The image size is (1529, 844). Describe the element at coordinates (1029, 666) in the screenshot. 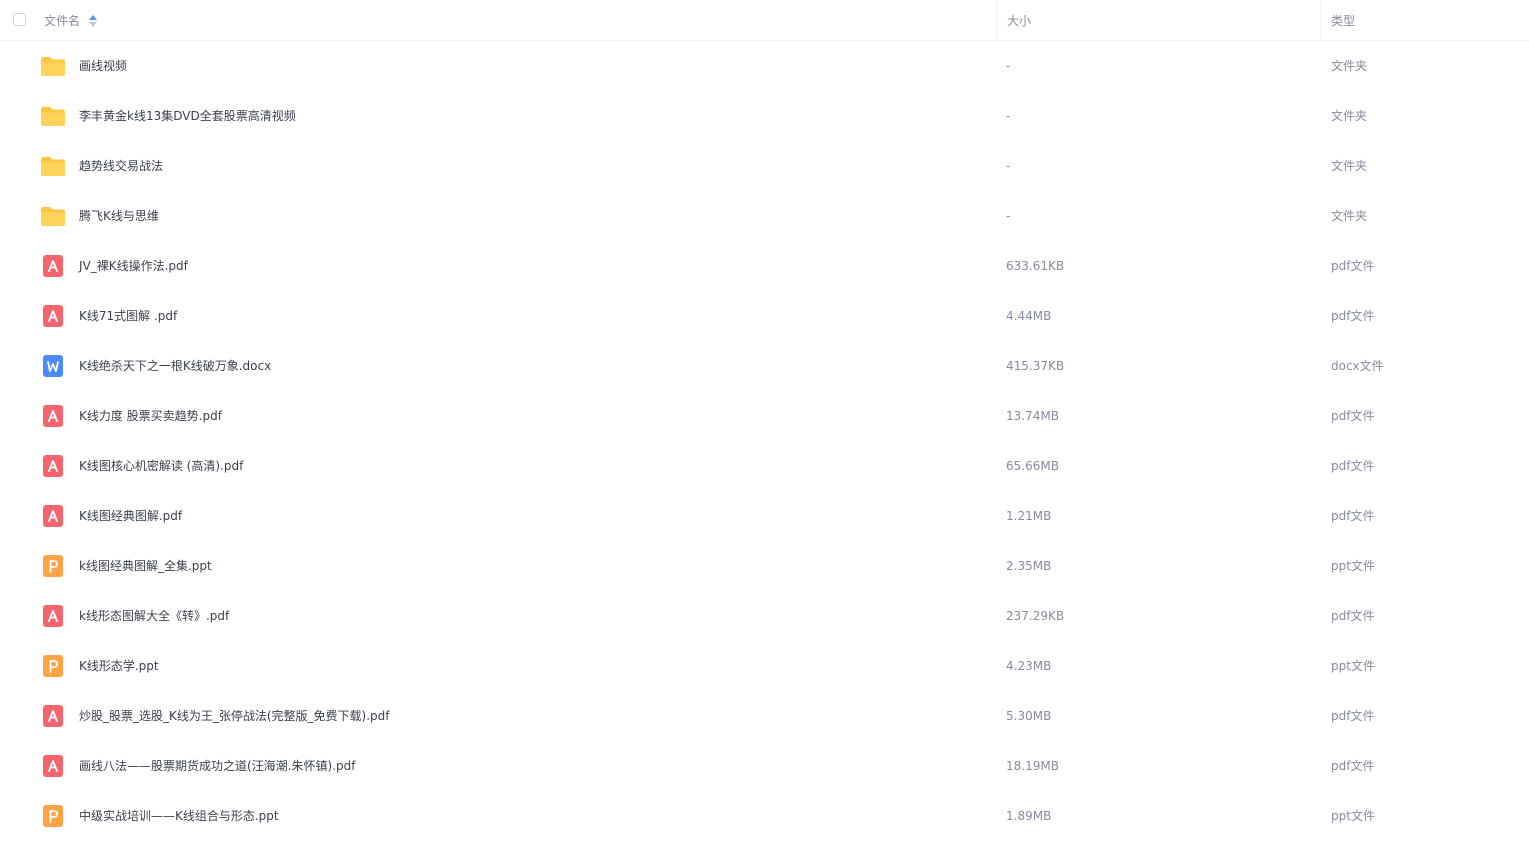

I see `file-size: 4.23MB` at that location.